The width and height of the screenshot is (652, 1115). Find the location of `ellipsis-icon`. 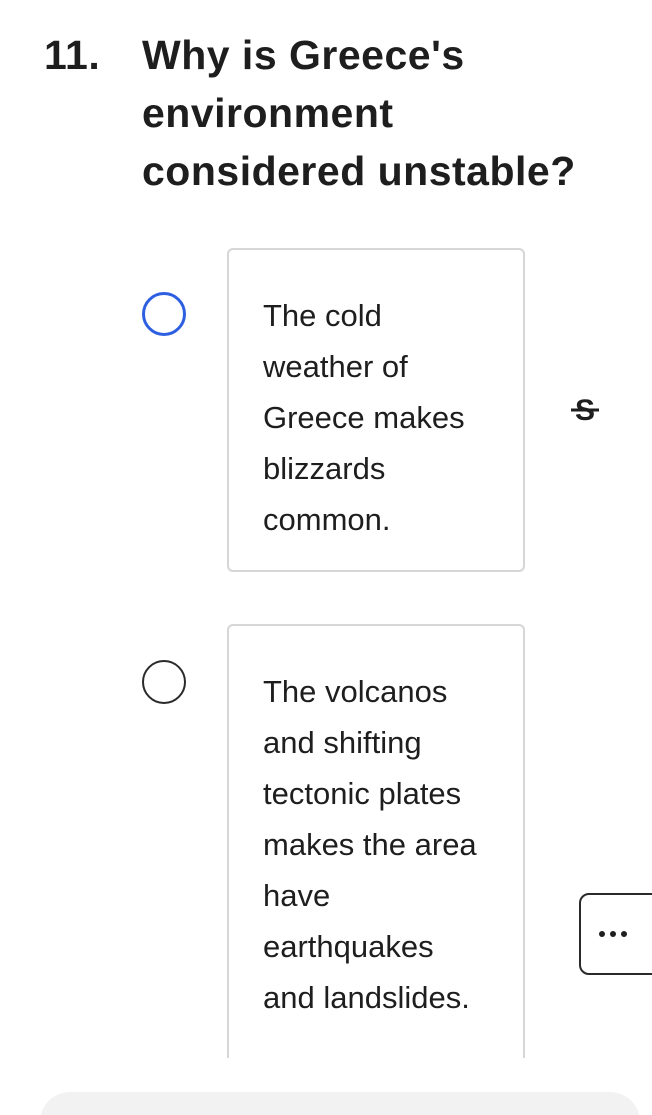

ellipsis-icon is located at coordinates (615, 934).